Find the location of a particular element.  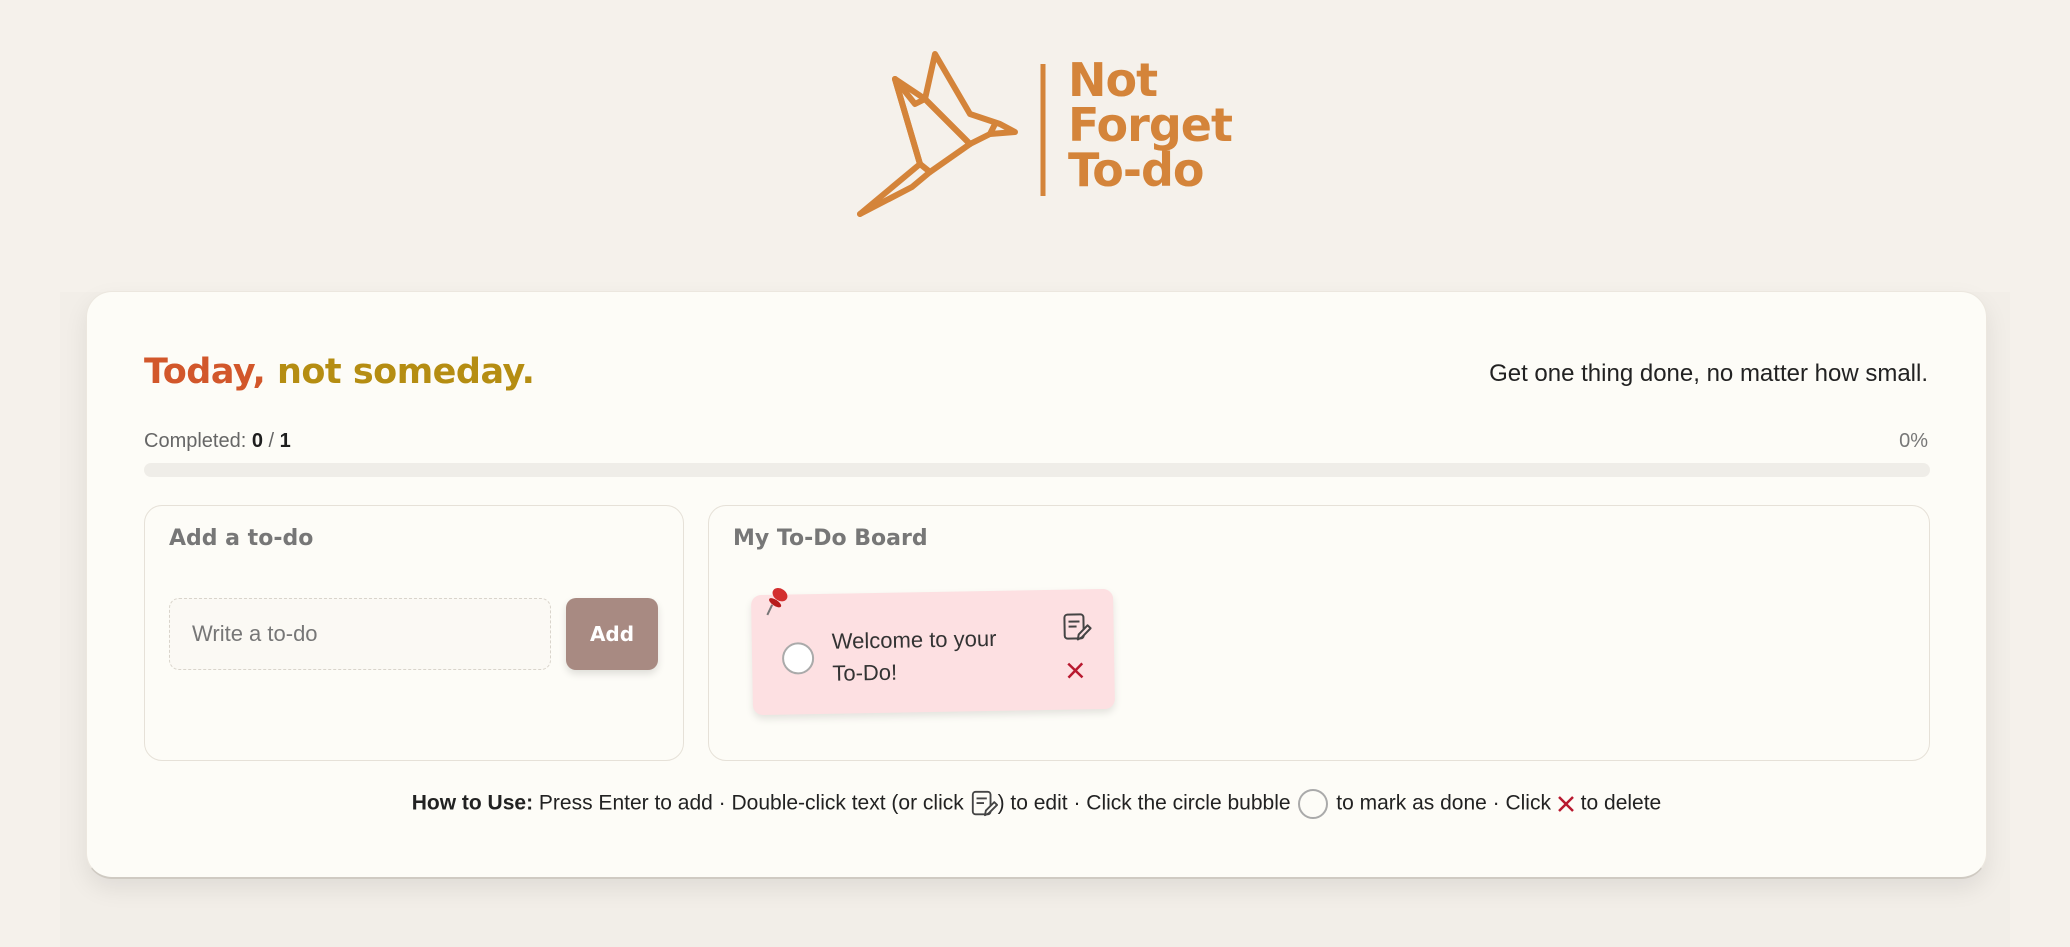

logo-line-2: Forget is located at coordinates (1150, 125).